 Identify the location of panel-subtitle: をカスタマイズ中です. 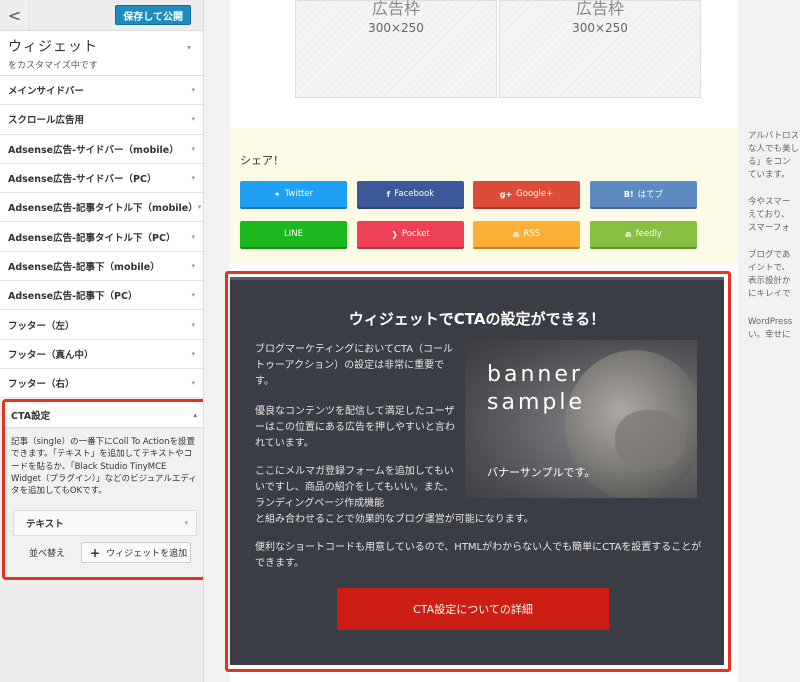
(53, 66).